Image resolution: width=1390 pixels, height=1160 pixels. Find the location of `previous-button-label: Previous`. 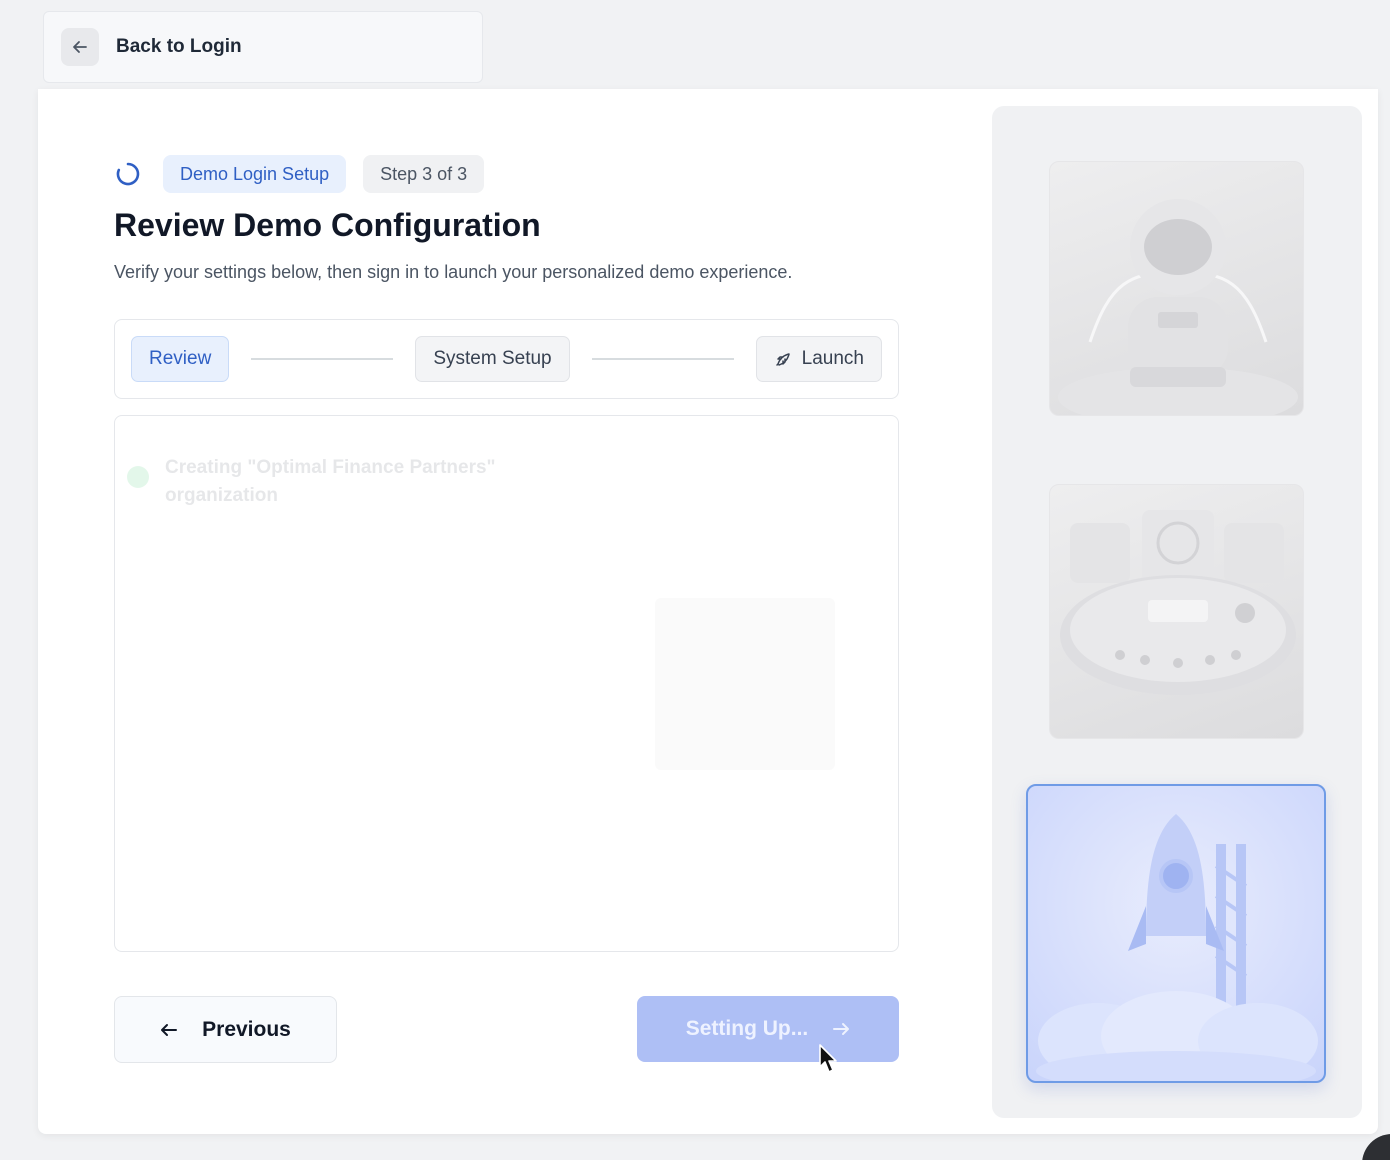

previous-button-label: Previous is located at coordinates (246, 1029).